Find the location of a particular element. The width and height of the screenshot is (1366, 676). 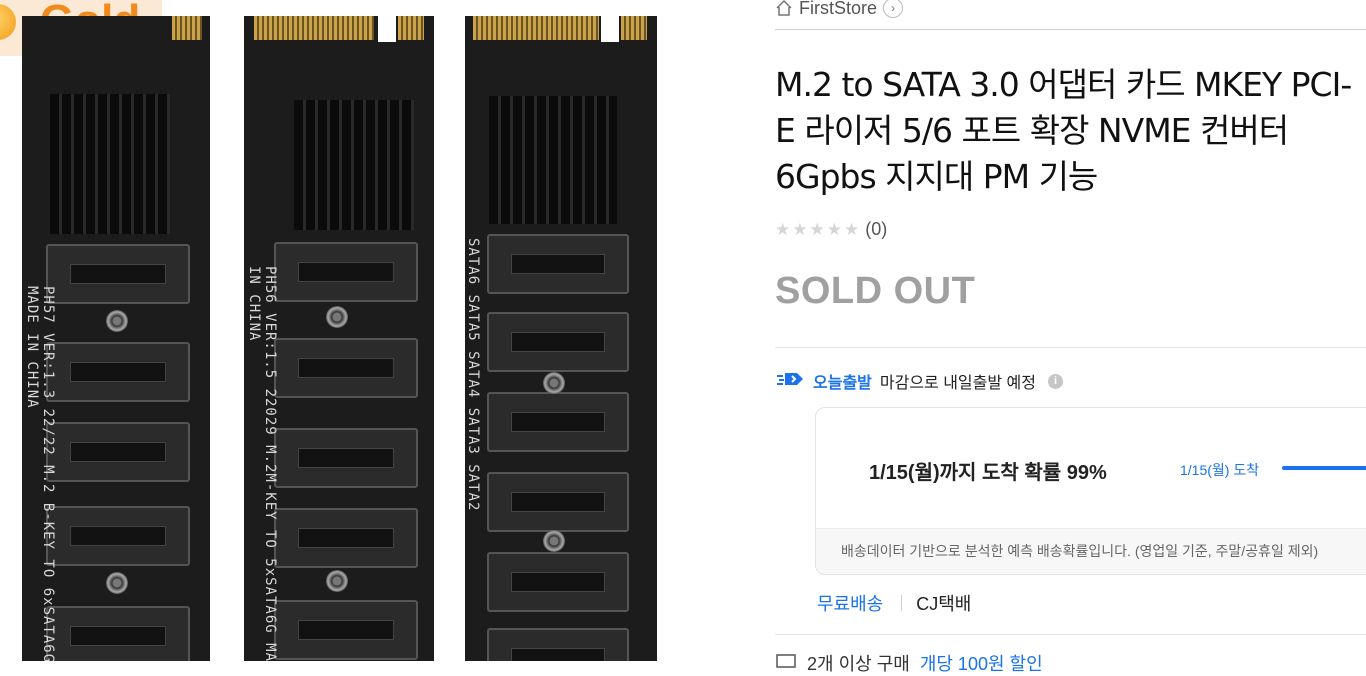

info-icon: i is located at coordinates (1055, 381).